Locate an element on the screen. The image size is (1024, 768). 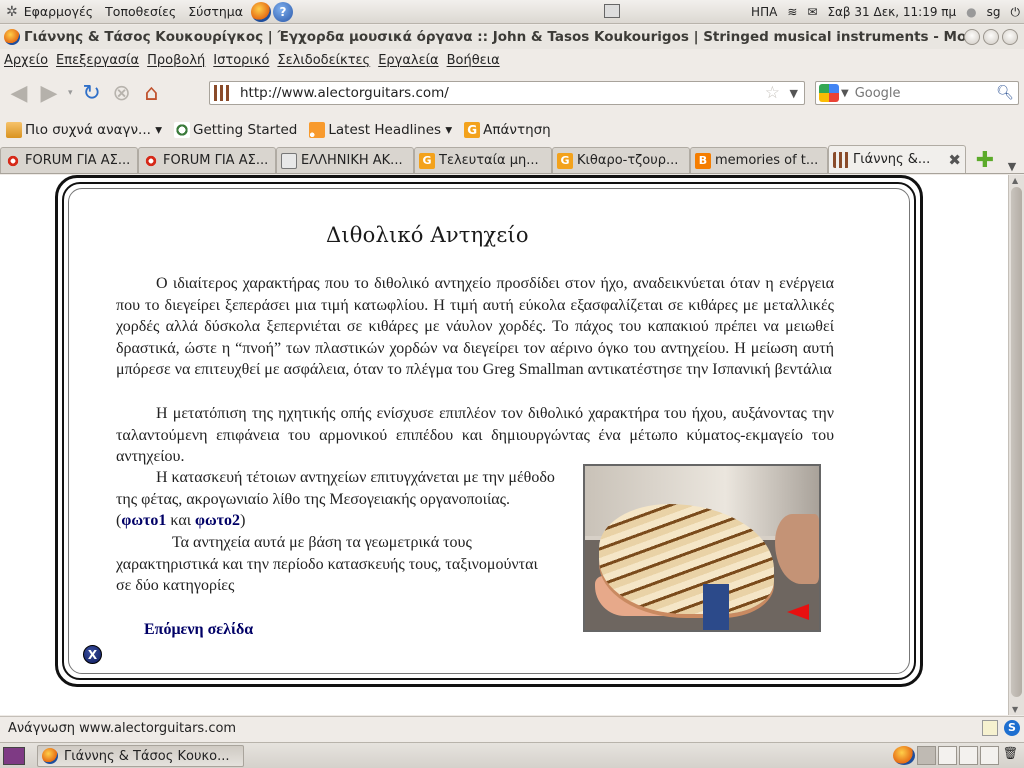
skype-icon: S is located at coordinates (1012, 728).